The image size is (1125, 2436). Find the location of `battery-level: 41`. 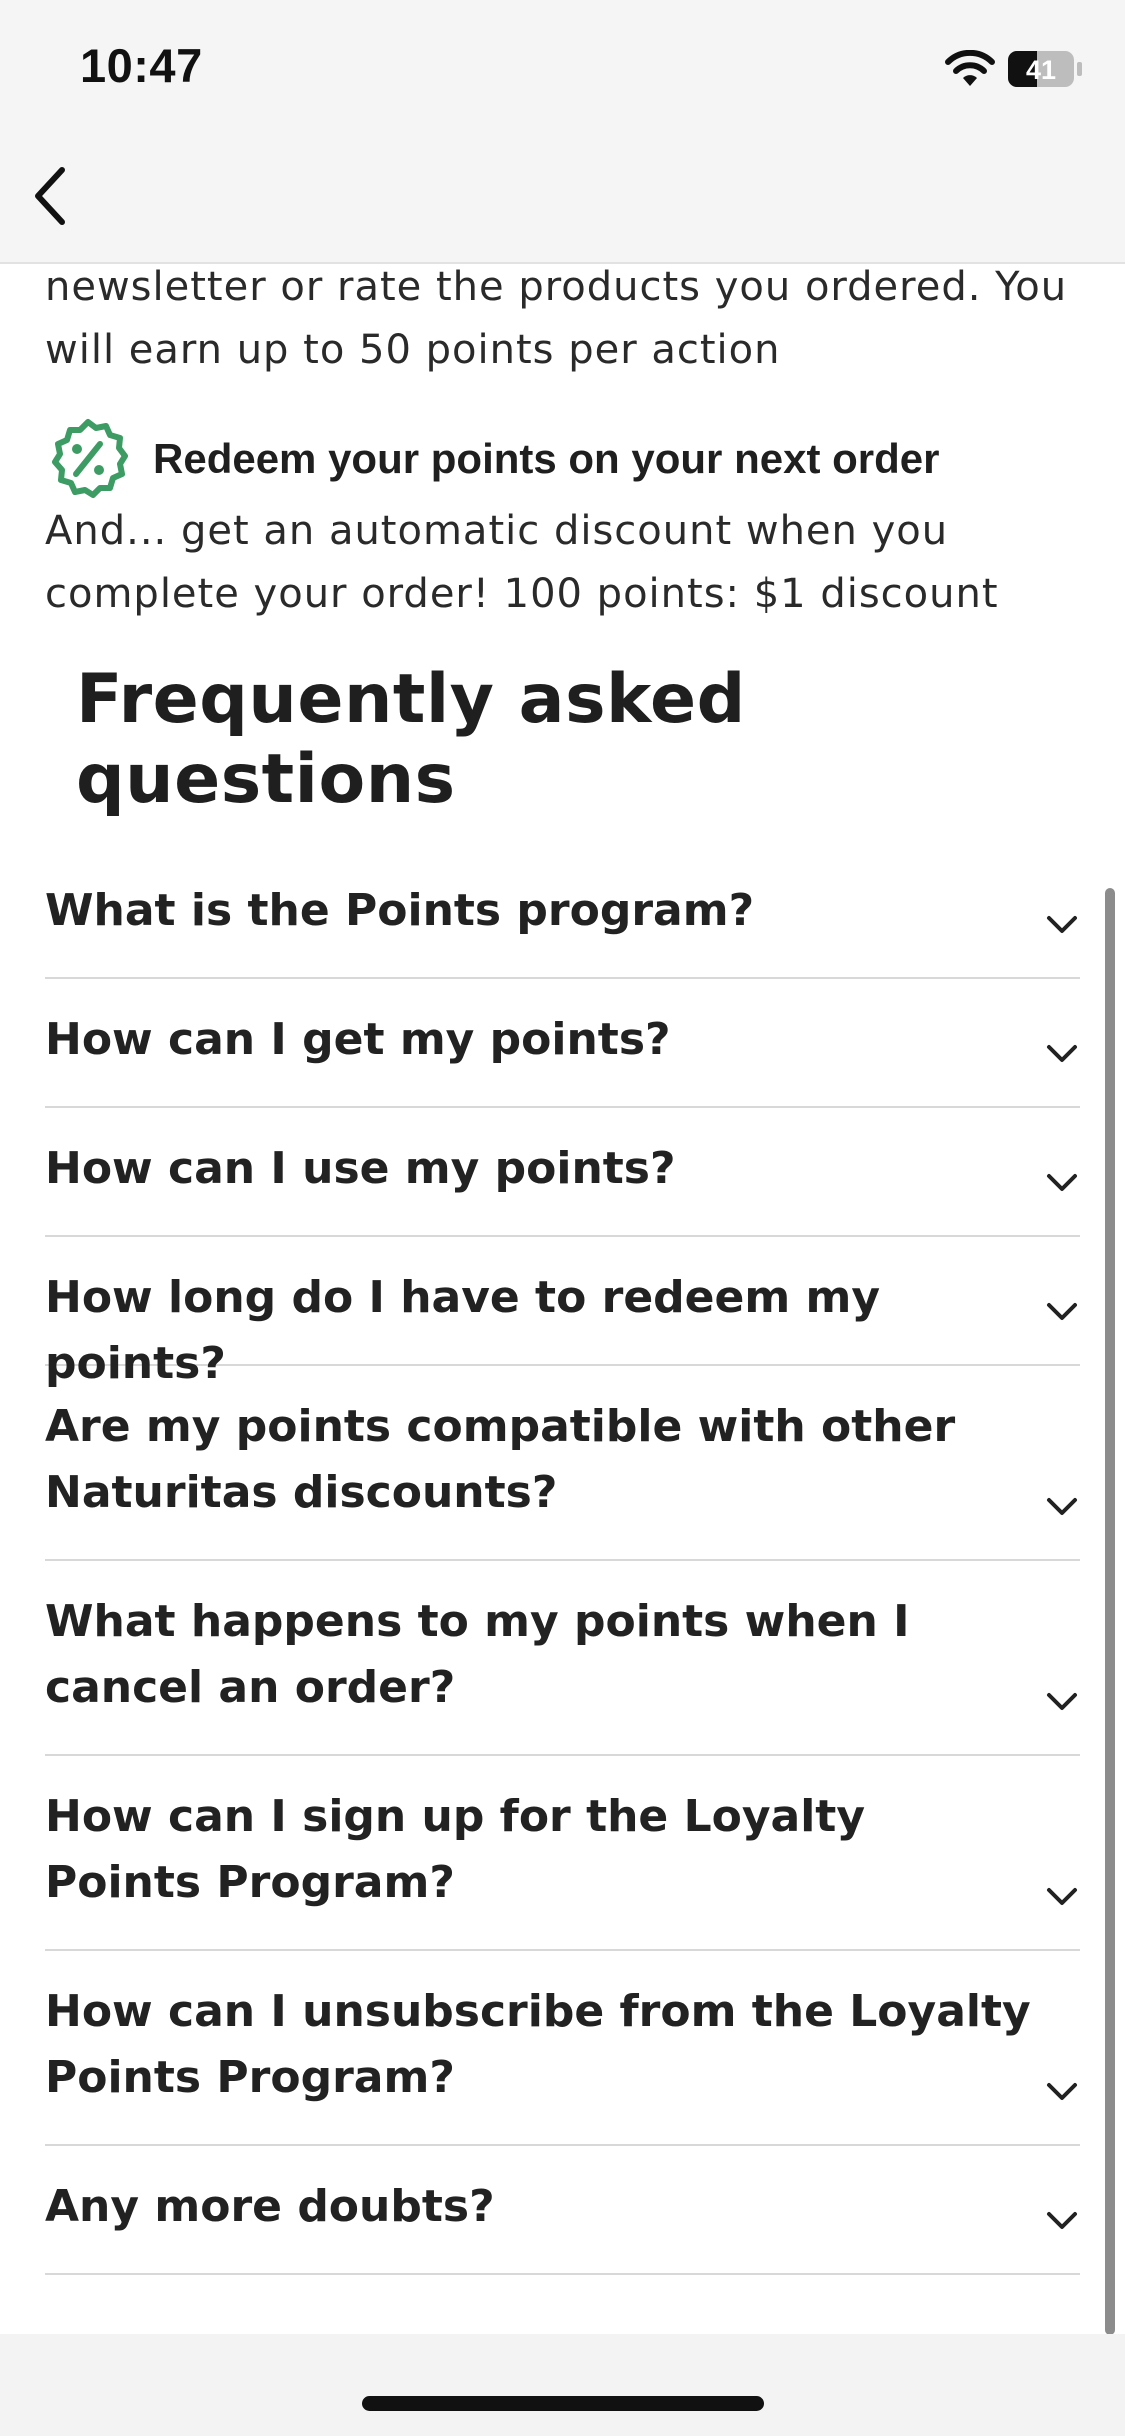

battery-level: 41 is located at coordinates (1041, 70).